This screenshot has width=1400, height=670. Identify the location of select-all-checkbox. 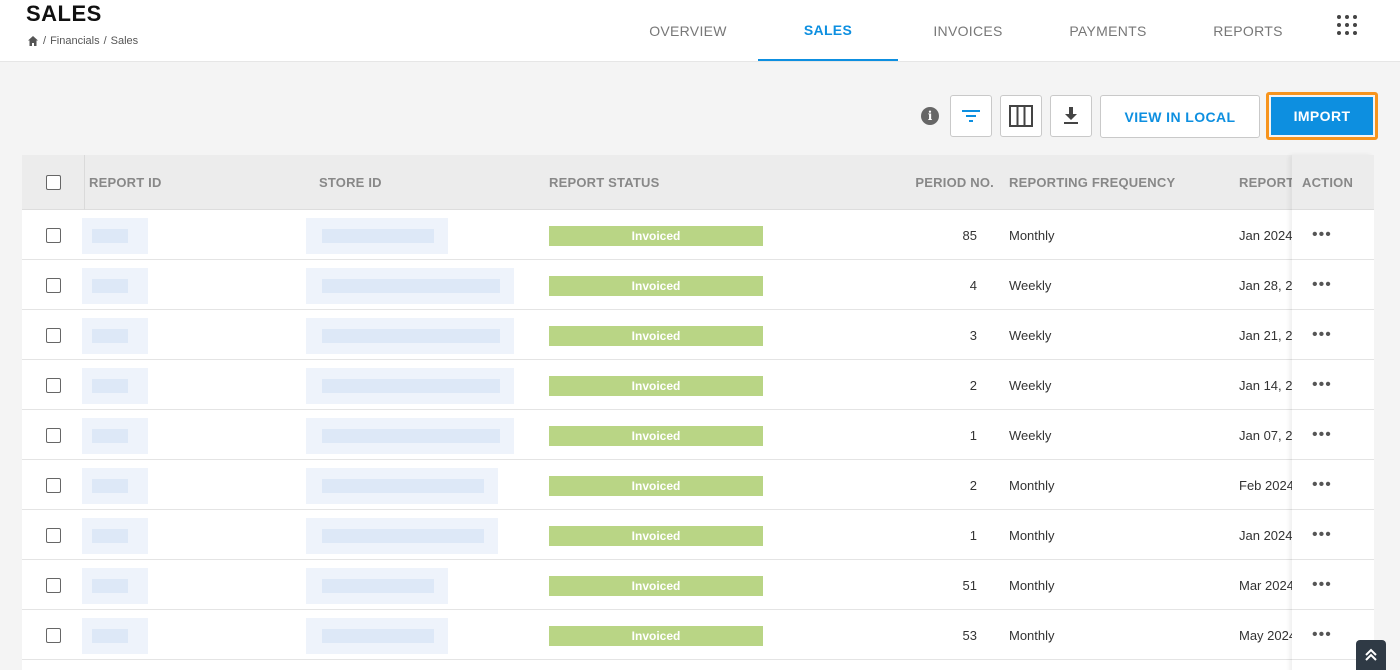
(53, 182).